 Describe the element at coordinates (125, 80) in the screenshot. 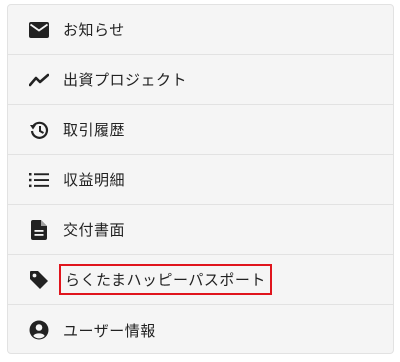

I see `menu-item-label: 出資プロジェクト` at that location.